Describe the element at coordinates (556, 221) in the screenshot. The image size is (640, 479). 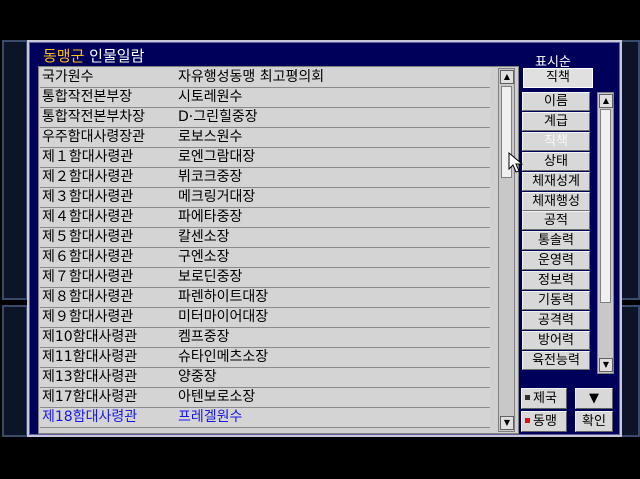
I see `sort-option-button: 공적` at that location.